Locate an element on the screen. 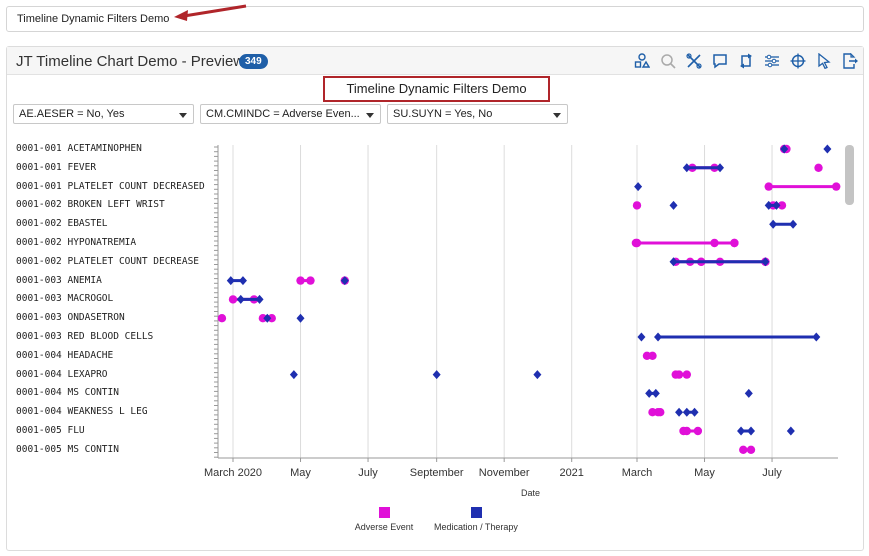  legend-label: Medication / Therapy is located at coordinates (476, 527).